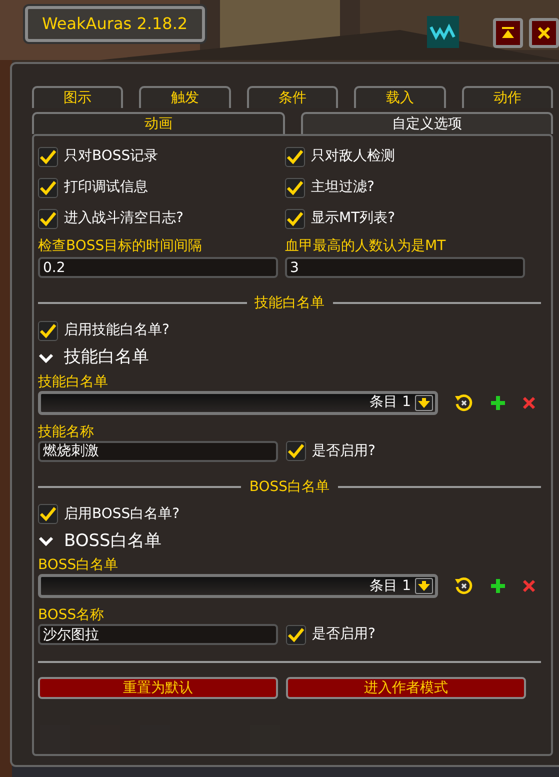  What do you see at coordinates (405, 267) in the screenshot?
I see `input-field: 3` at bounding box center [405, 267].